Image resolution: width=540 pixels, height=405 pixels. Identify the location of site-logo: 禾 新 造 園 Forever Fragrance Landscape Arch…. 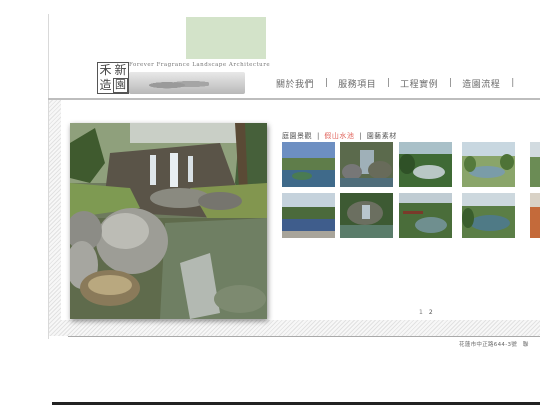
(183, 78).